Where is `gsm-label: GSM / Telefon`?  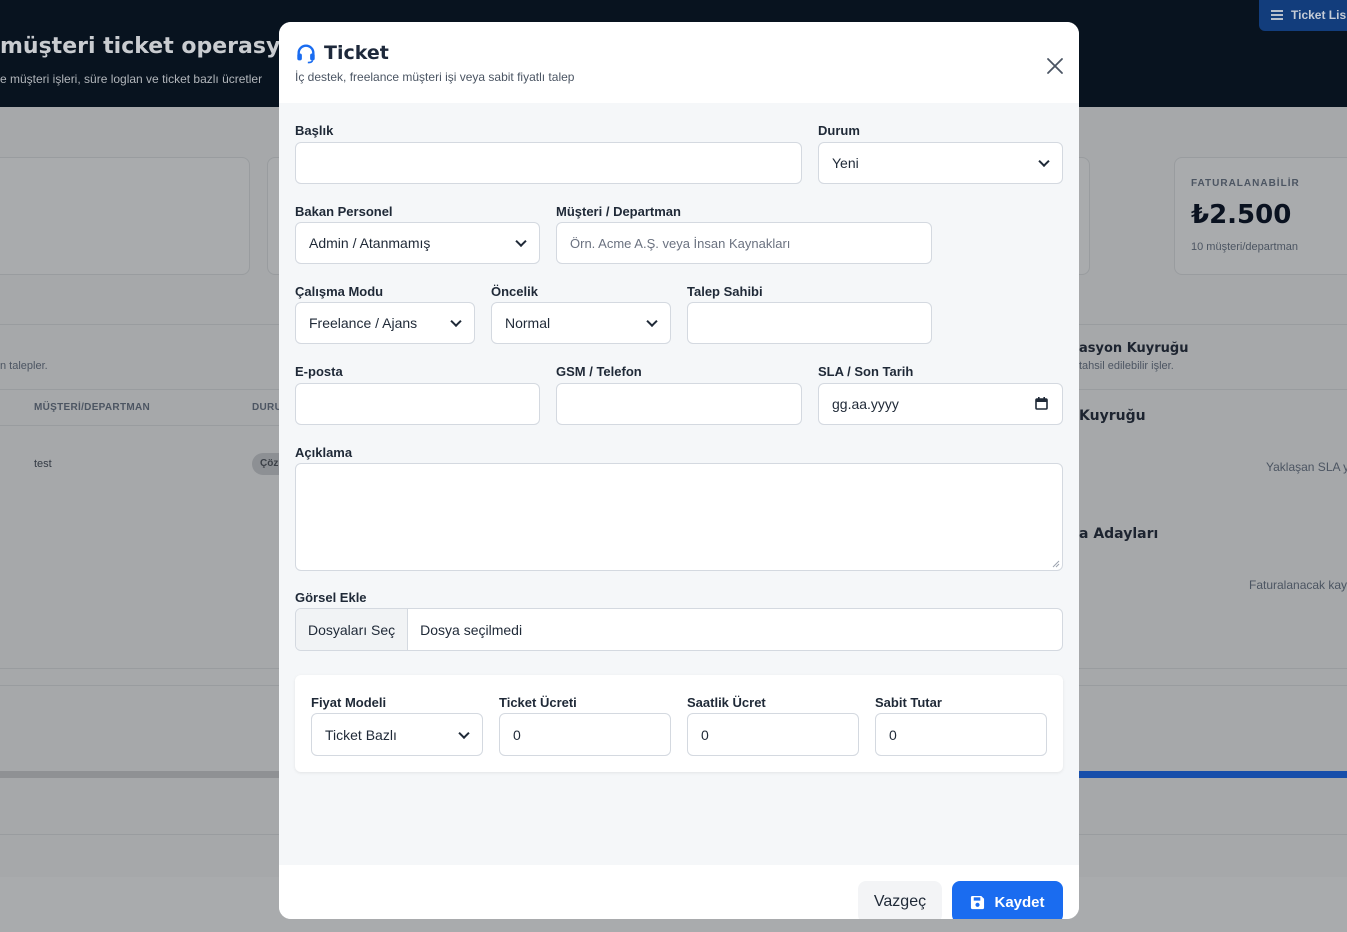 gsm-label: GSM / Telefon is located at coordinates (599, 371).